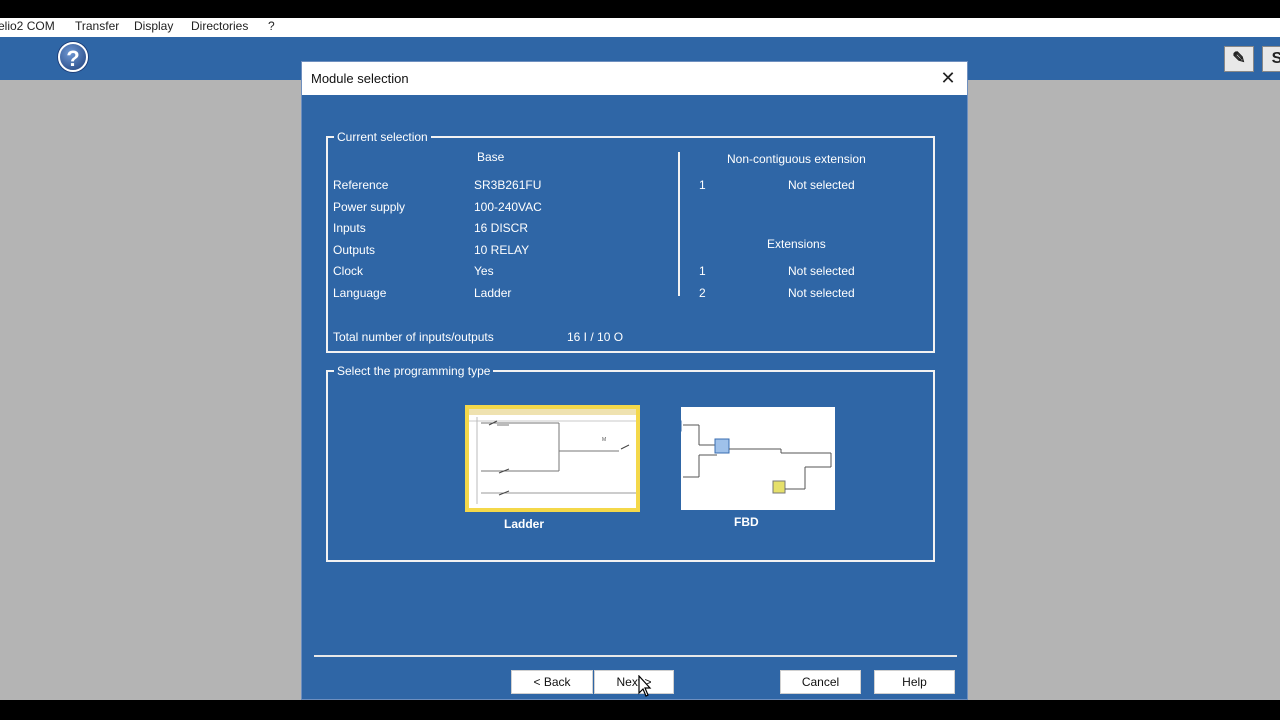 The width and height of the screenshot is (1280, 720). I want to click on dialog-title: Module selection, so click(360, 78).